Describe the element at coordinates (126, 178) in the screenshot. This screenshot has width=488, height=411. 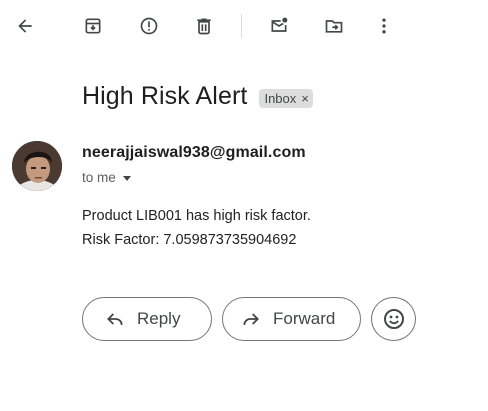
I see `chevron-down-icon` at that location.